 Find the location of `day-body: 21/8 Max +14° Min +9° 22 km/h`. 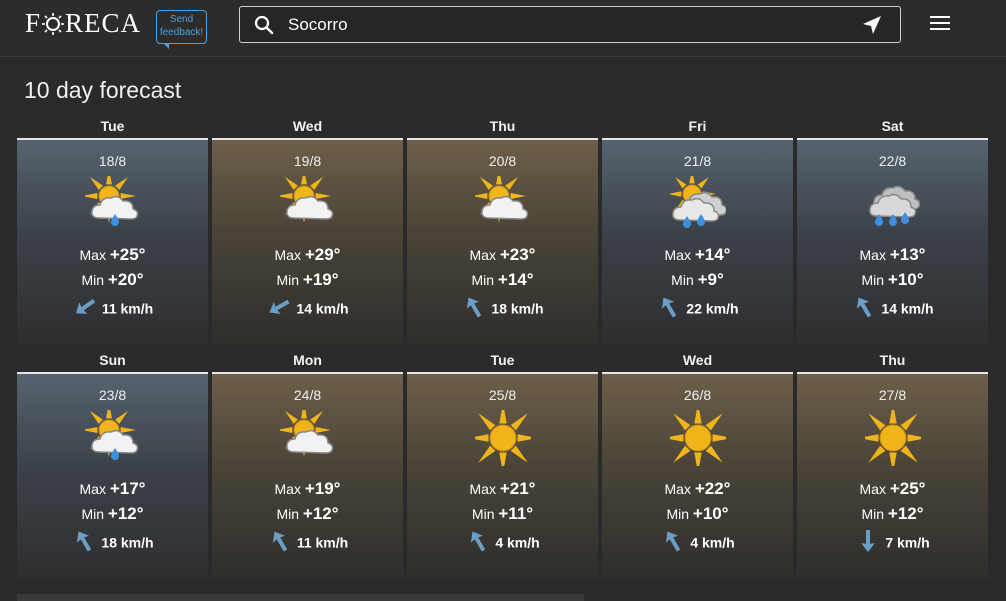

day-body: 21/8 Max +14° Min +9° 22 km/h is located at coordinates (697, 242).